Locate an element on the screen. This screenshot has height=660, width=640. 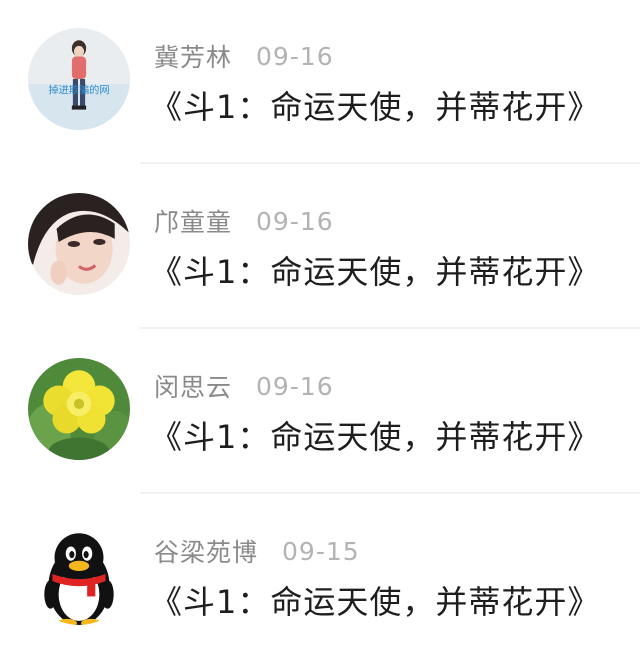
meta-row: 谷梁苑博 09-15 is located at coordinates (257, 551).